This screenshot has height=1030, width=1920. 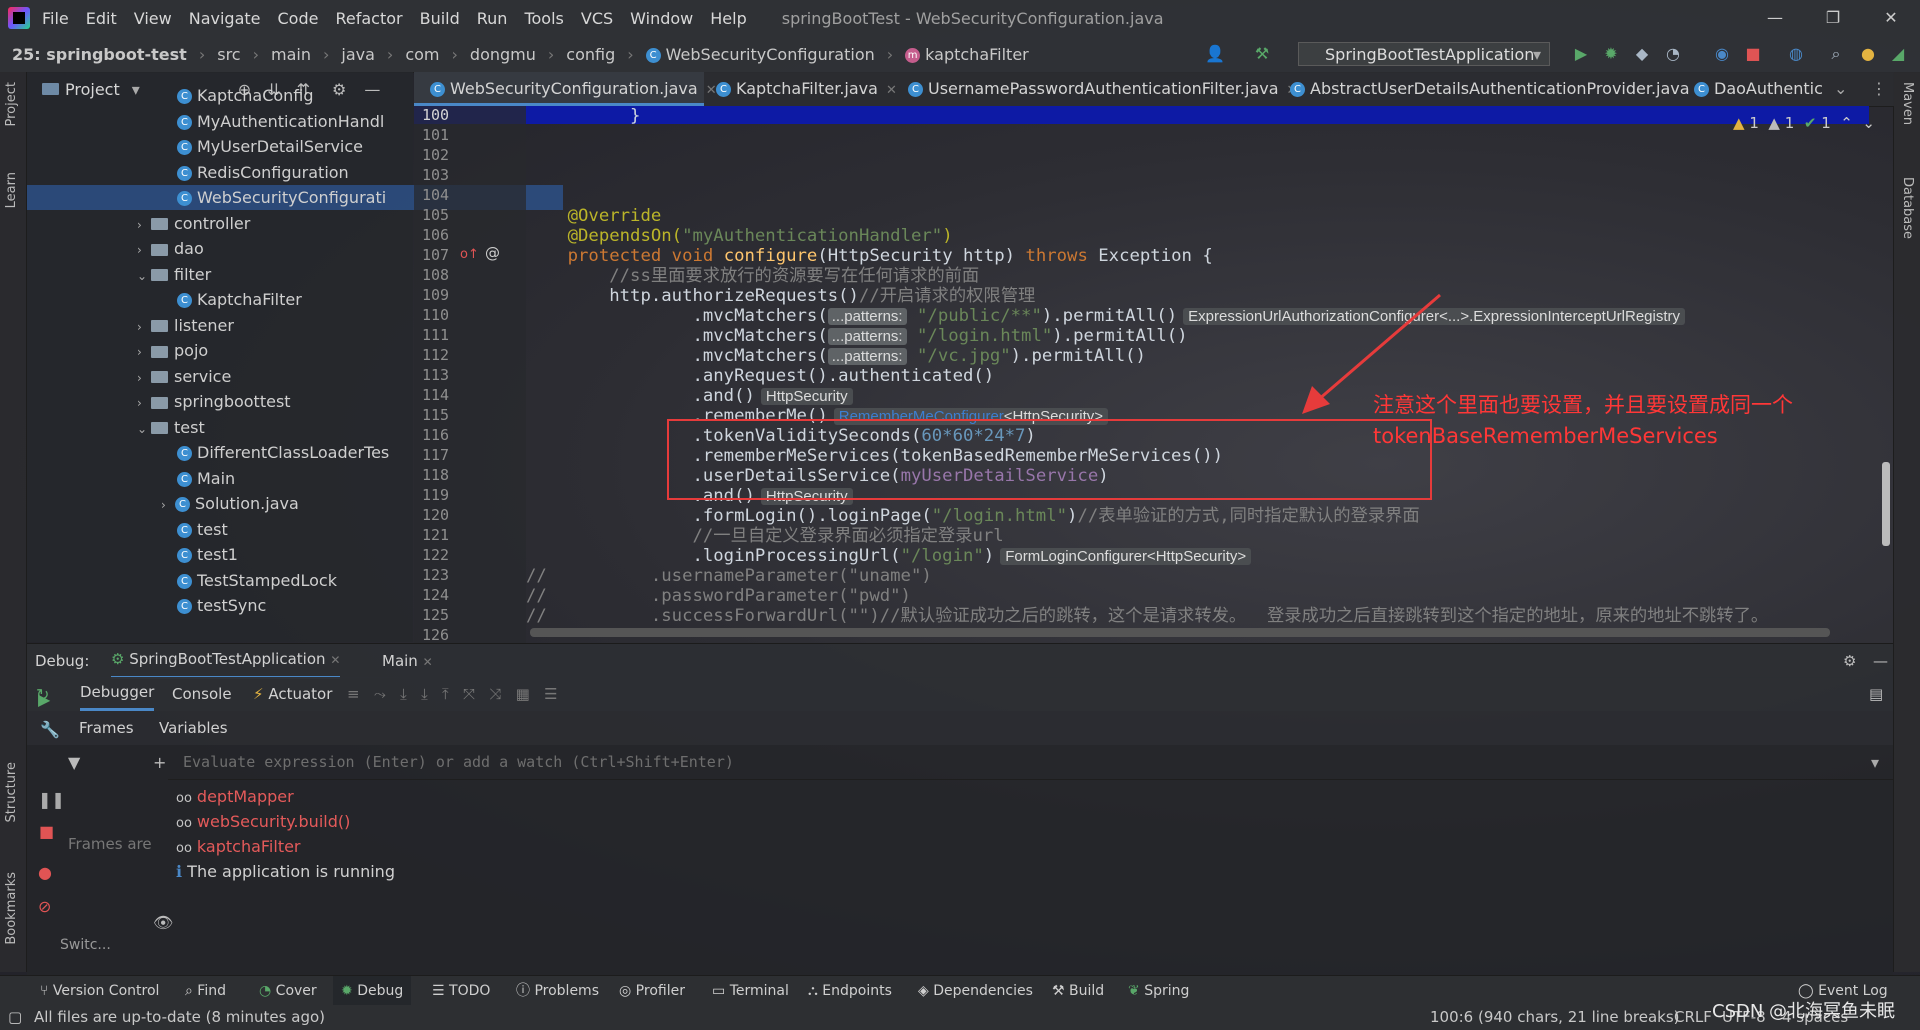 What do you see at coordinates (503, 54) in the screenshot?
I see `breadcrumb-dongmu: dongmu` at bounding box center [503, 54].